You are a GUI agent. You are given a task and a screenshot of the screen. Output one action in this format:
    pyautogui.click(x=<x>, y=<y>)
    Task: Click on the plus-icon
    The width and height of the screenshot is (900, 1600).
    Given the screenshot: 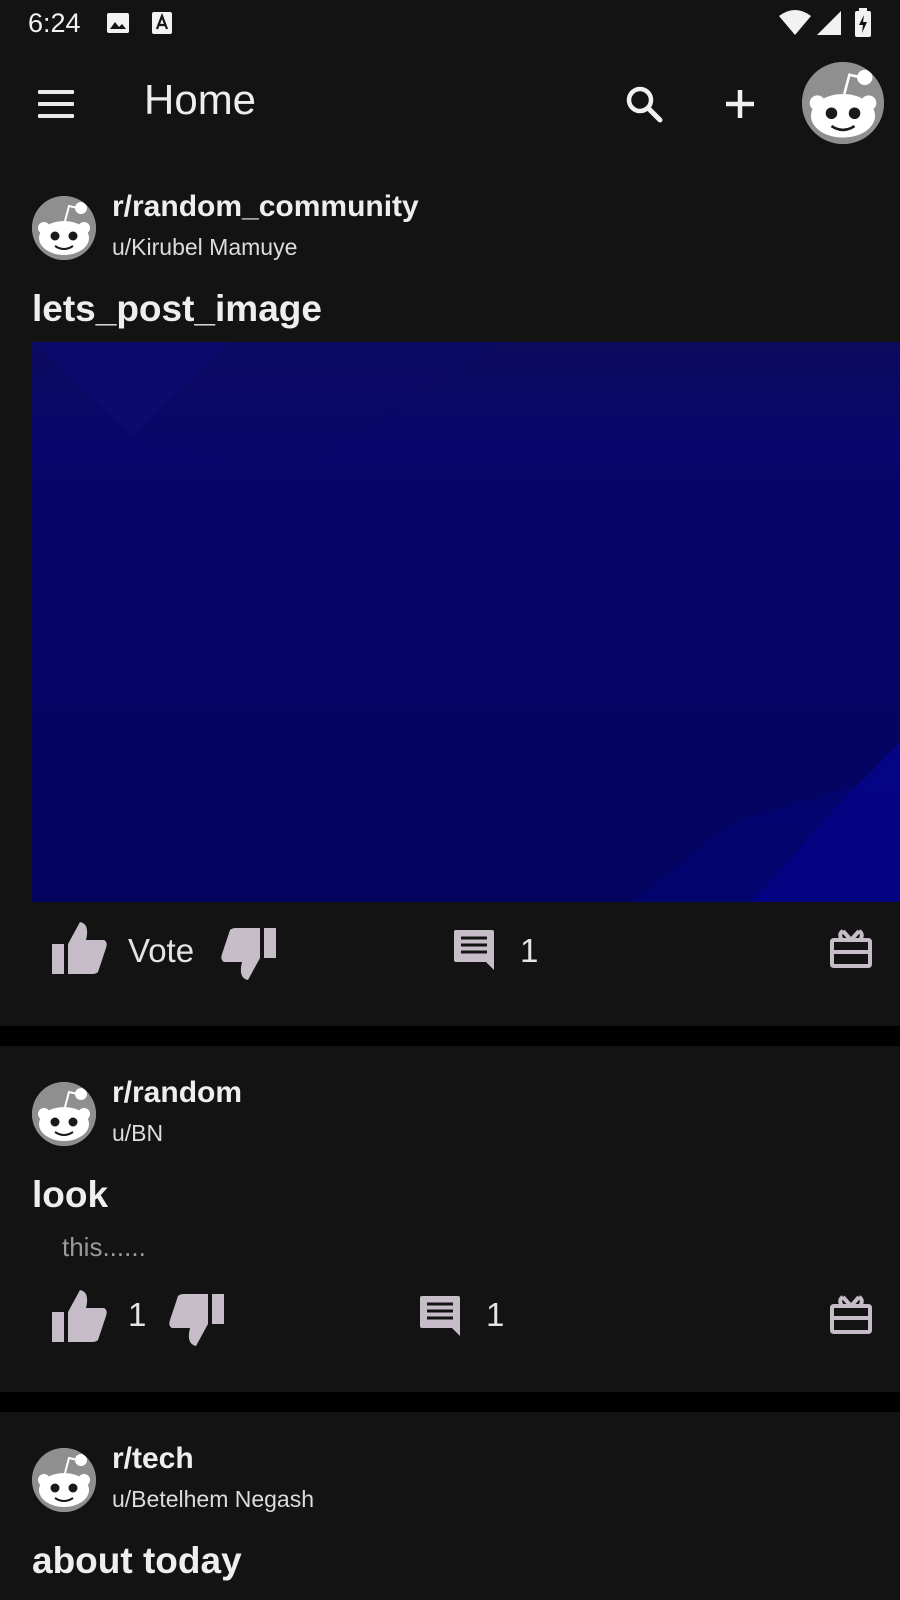 What is the action you would take?
    pyautogui.click(x=740, y=104)
    